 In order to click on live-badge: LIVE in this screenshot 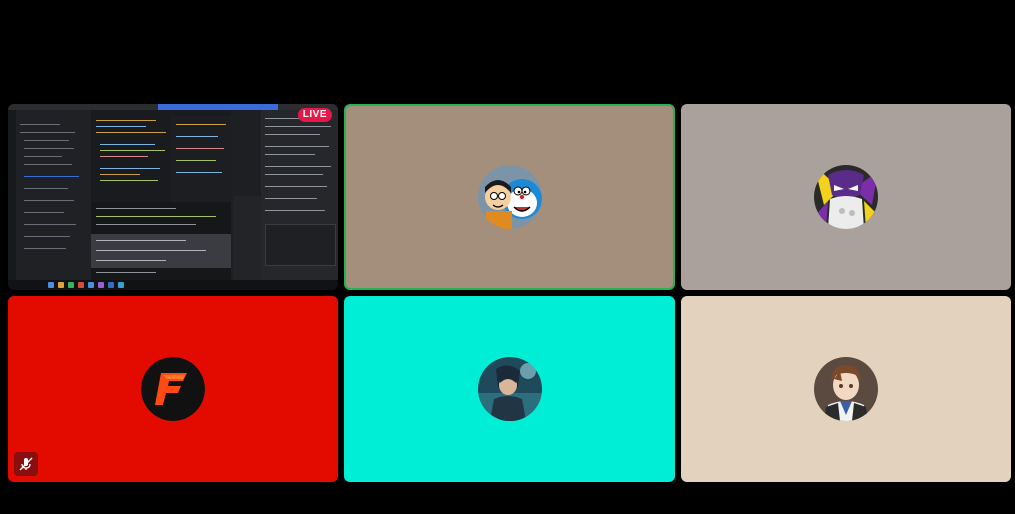, I will do `click(314, 115)`.